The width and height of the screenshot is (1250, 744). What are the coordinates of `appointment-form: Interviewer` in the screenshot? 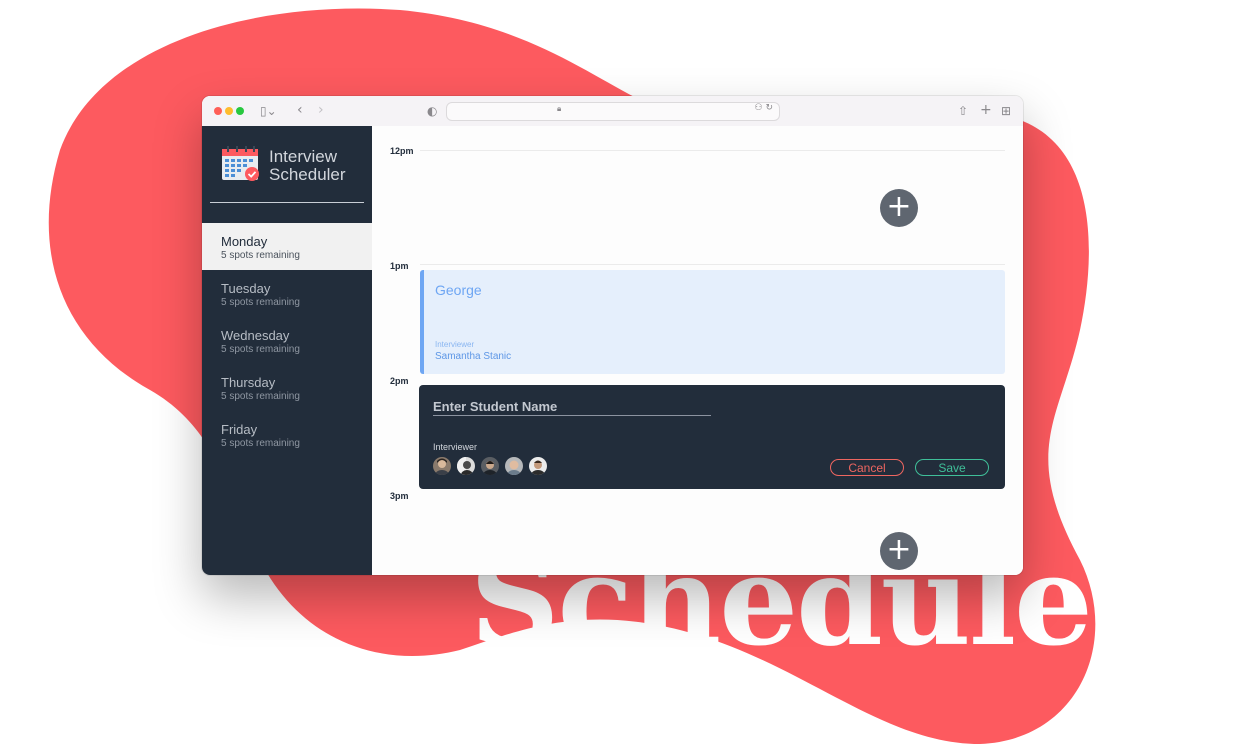 It's located at (712, 437).